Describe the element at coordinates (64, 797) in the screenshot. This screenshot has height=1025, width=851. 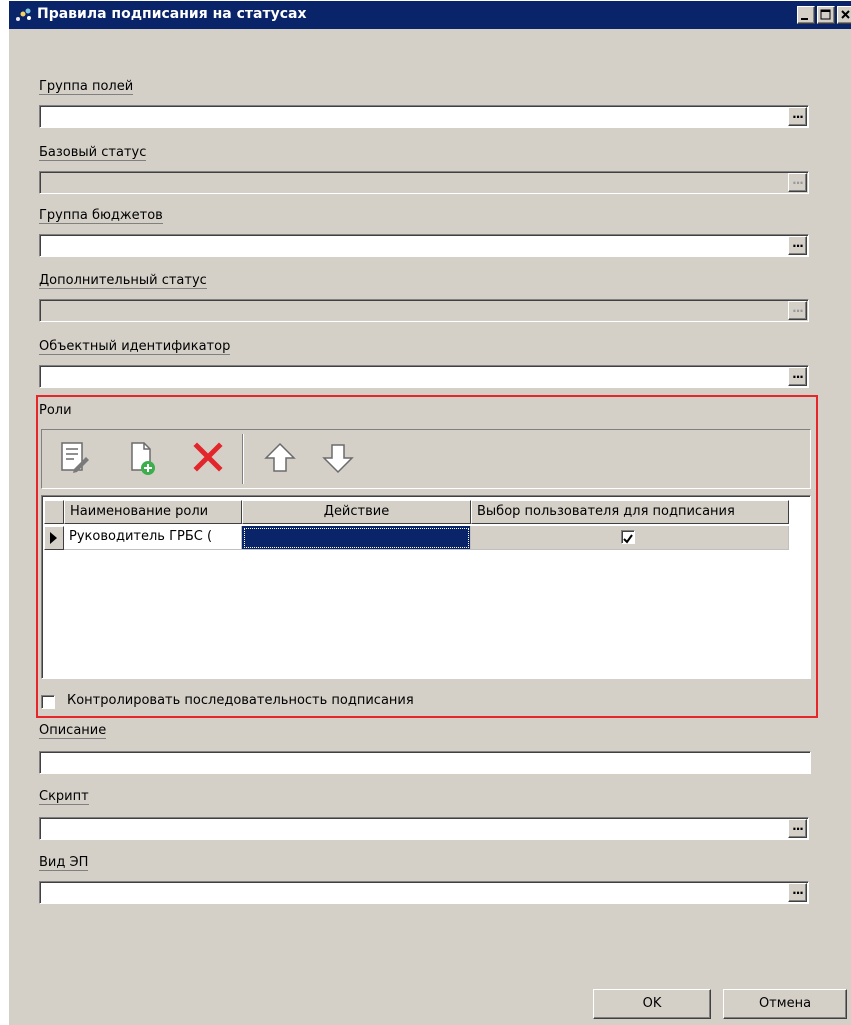
I see `script-label: Скрипт` at that location.